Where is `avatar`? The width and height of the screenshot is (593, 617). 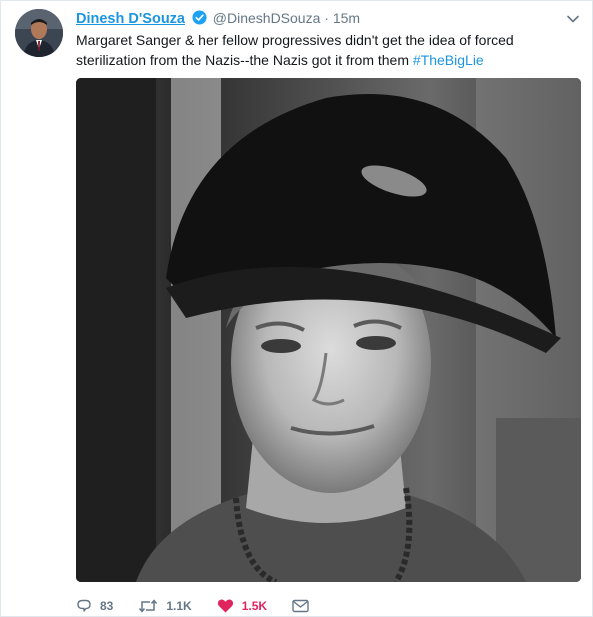
avatar is located at coordinates (39, 33).